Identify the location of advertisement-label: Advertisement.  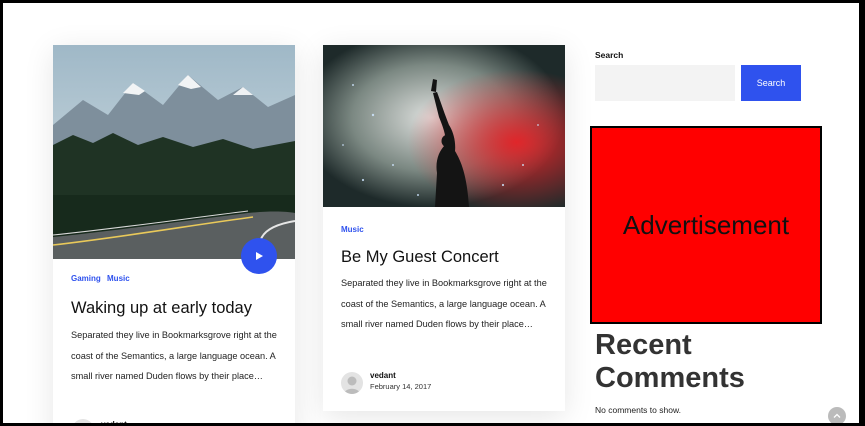
(706, 224).